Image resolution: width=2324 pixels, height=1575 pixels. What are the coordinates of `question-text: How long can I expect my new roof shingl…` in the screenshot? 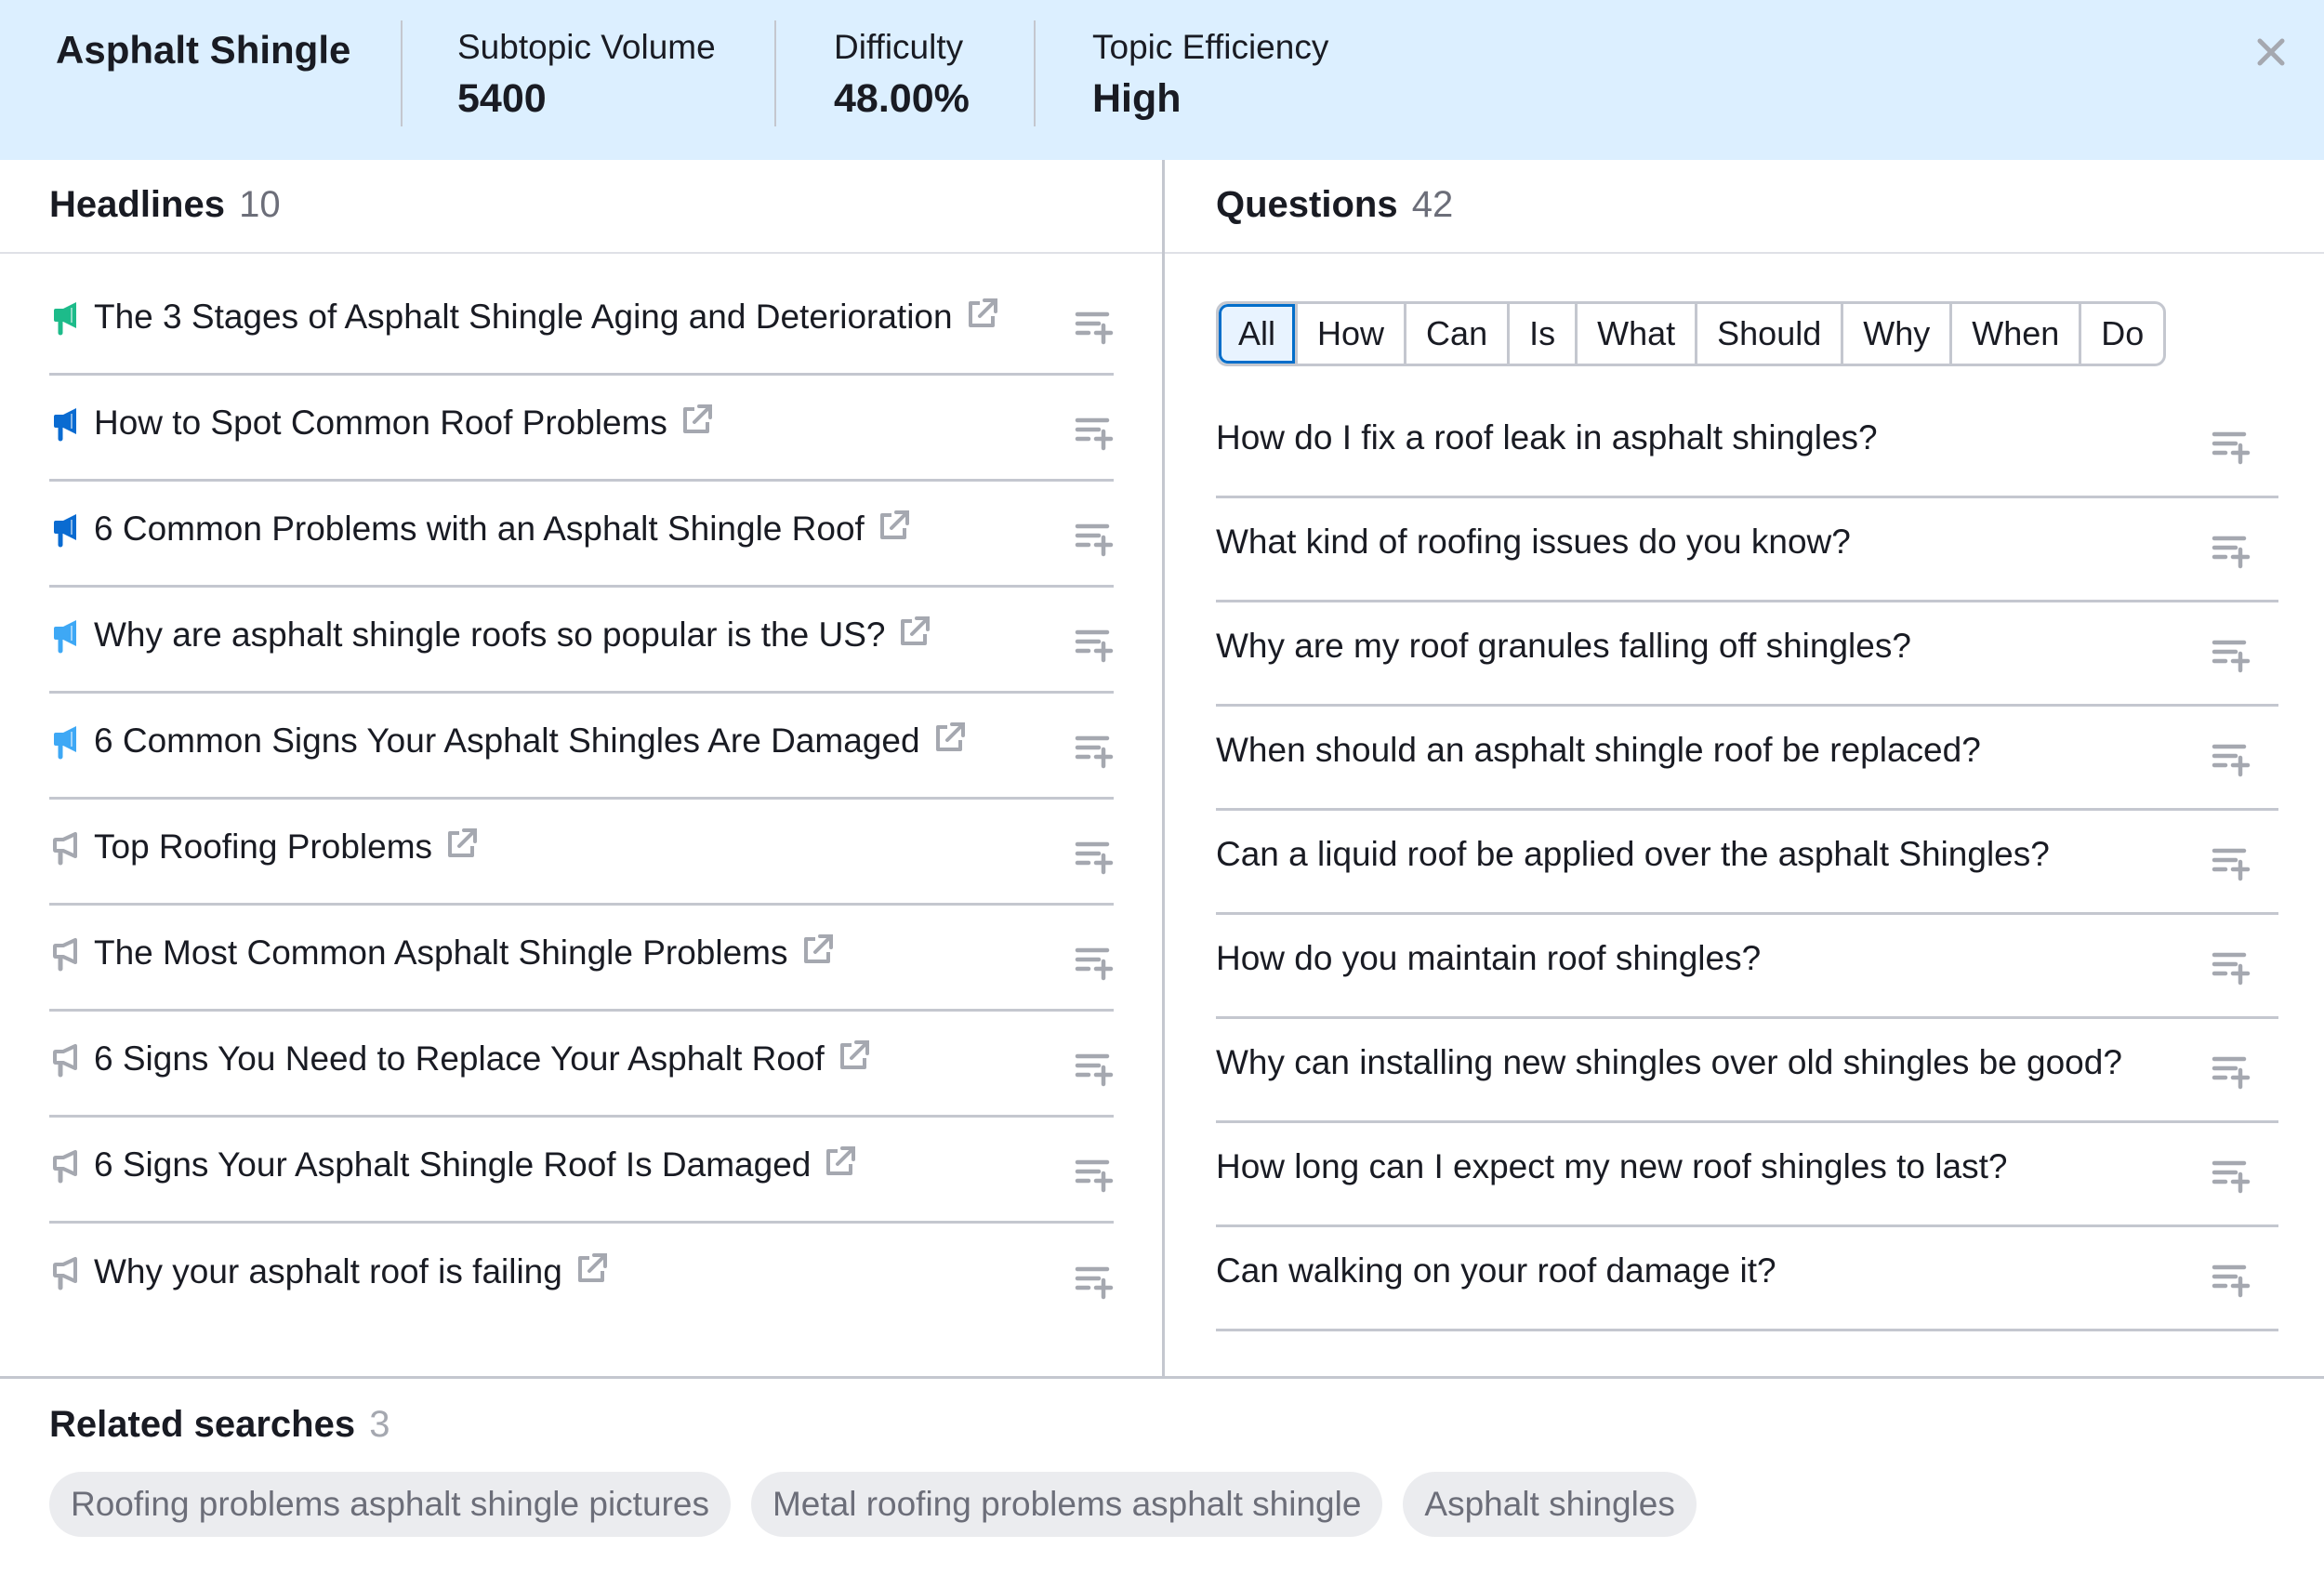 It's located at (1612, 1165).